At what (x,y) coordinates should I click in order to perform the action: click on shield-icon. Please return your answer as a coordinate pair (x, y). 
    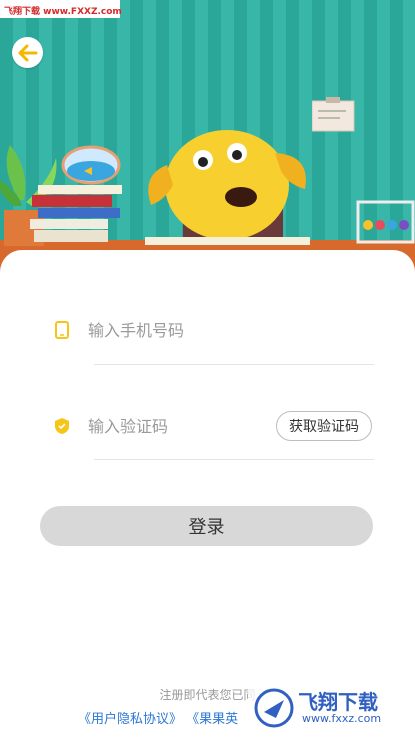
    Looking at the image, I should click on (62, 426).